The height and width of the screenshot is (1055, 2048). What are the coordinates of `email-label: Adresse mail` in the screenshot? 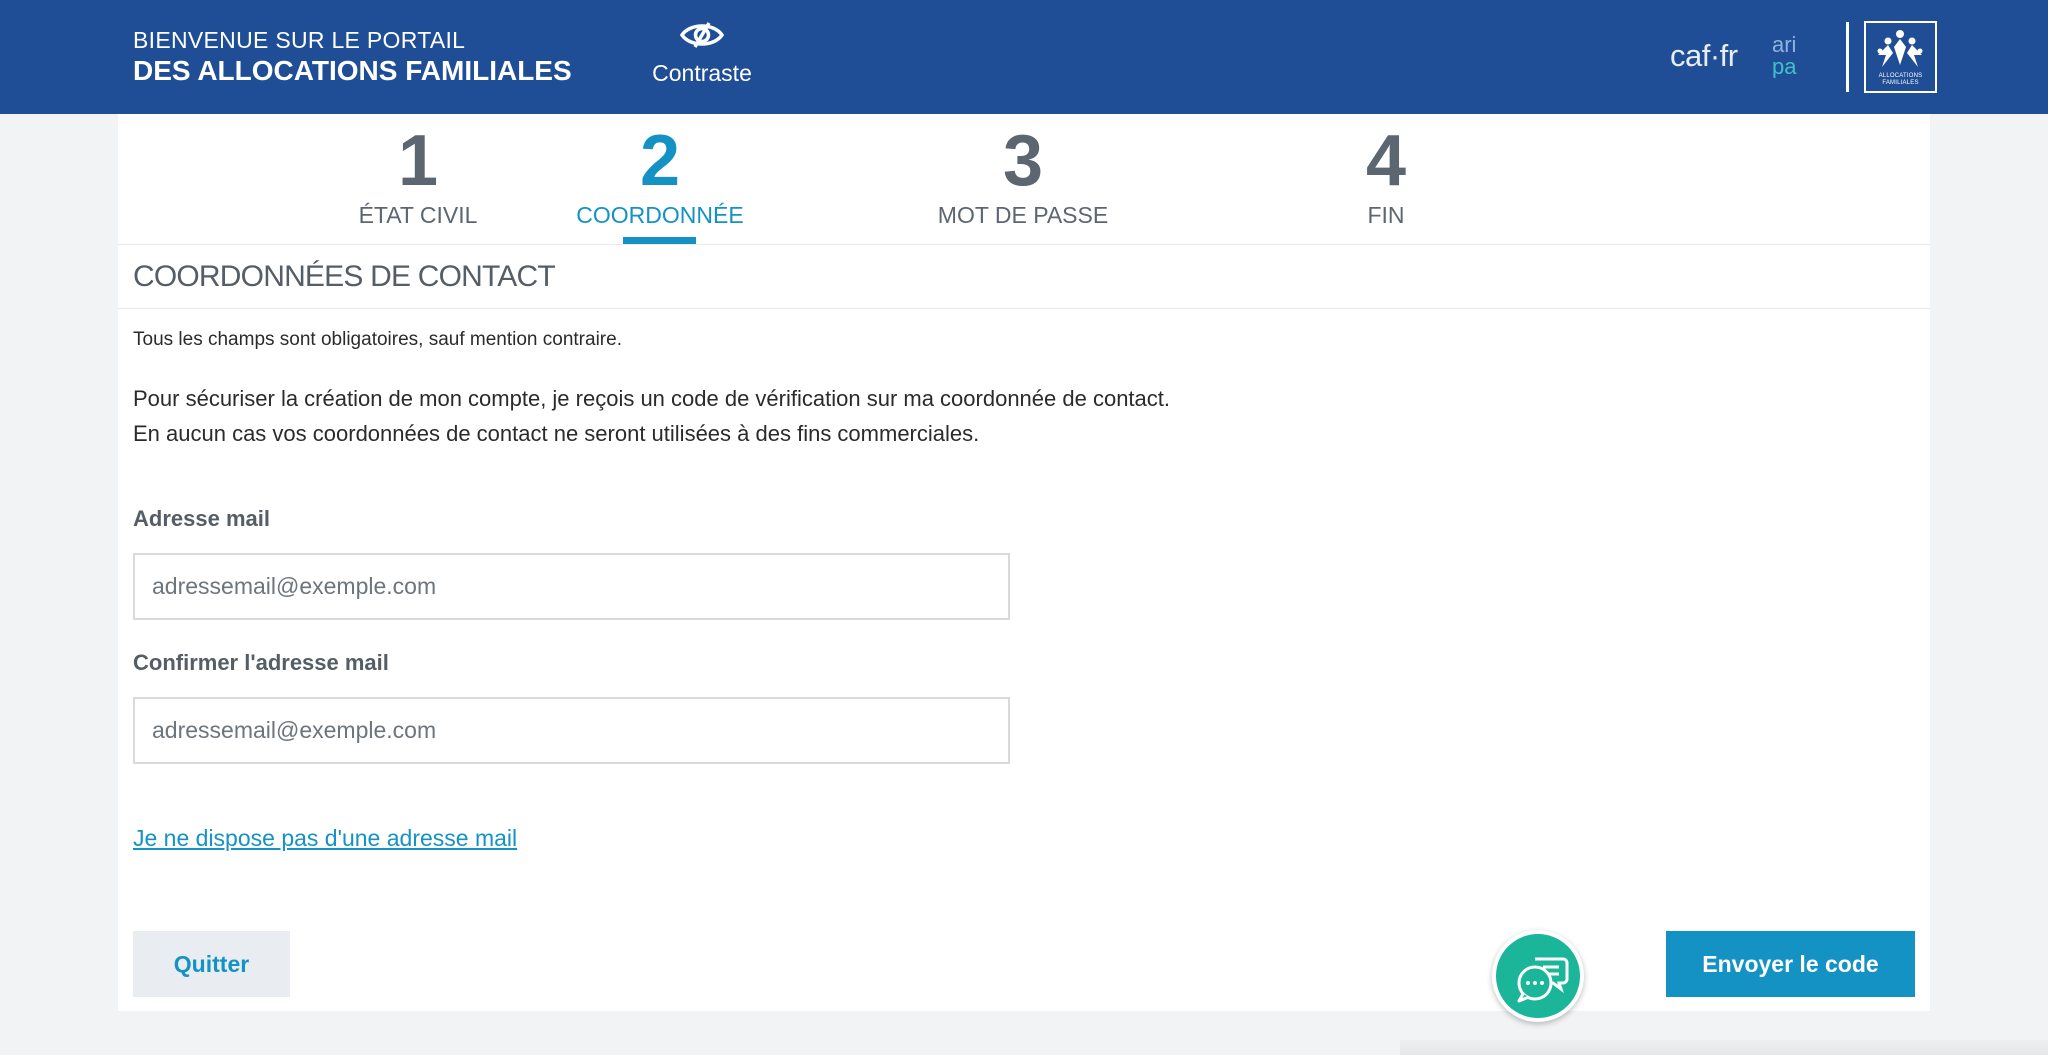 It's located at (201, 518).